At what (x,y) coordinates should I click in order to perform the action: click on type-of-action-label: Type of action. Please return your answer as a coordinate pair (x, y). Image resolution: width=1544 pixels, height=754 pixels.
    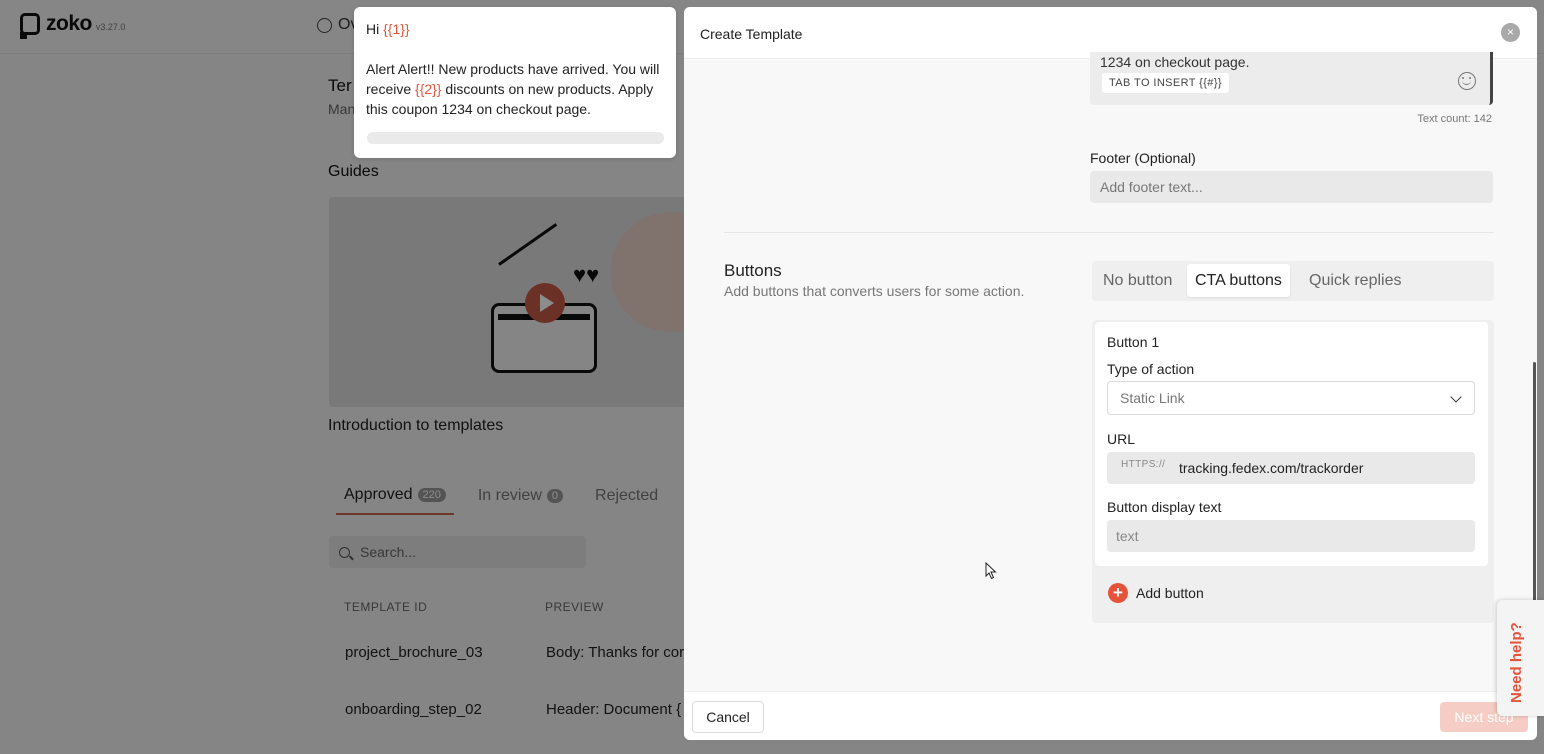
    Looking at the image, I should click on (1151, 369).